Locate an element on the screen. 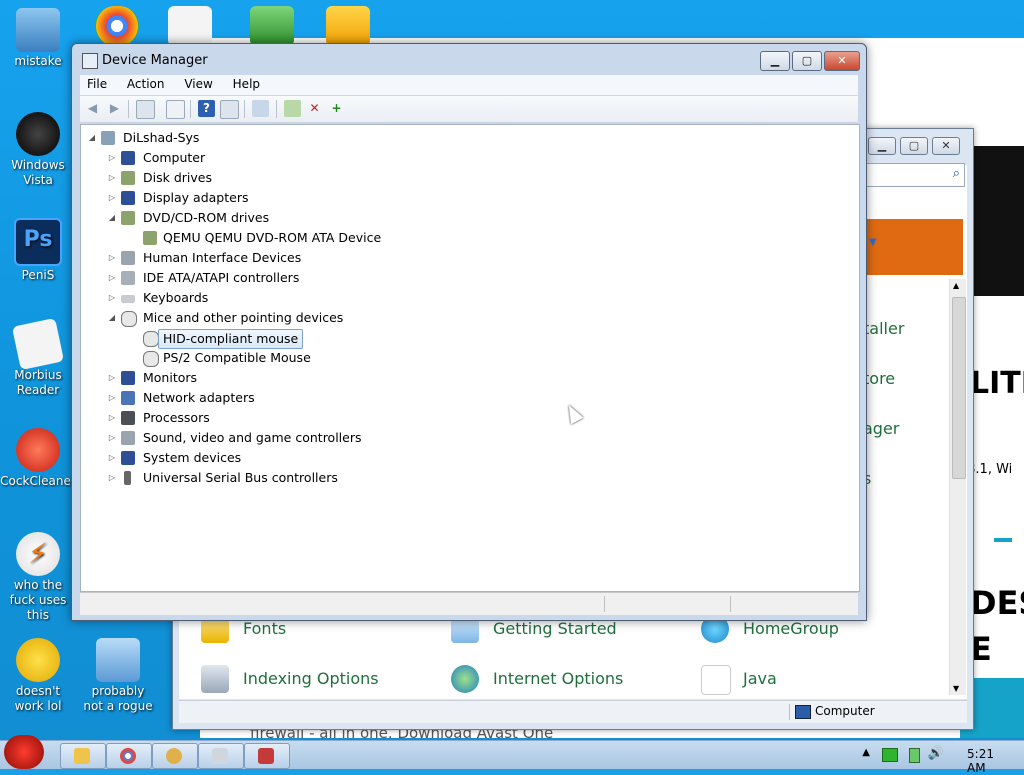  tree-device-qemu-dvd-rom: QEMU QEMU DVD-ROM ATA Device is located at coordinates (337, 238).